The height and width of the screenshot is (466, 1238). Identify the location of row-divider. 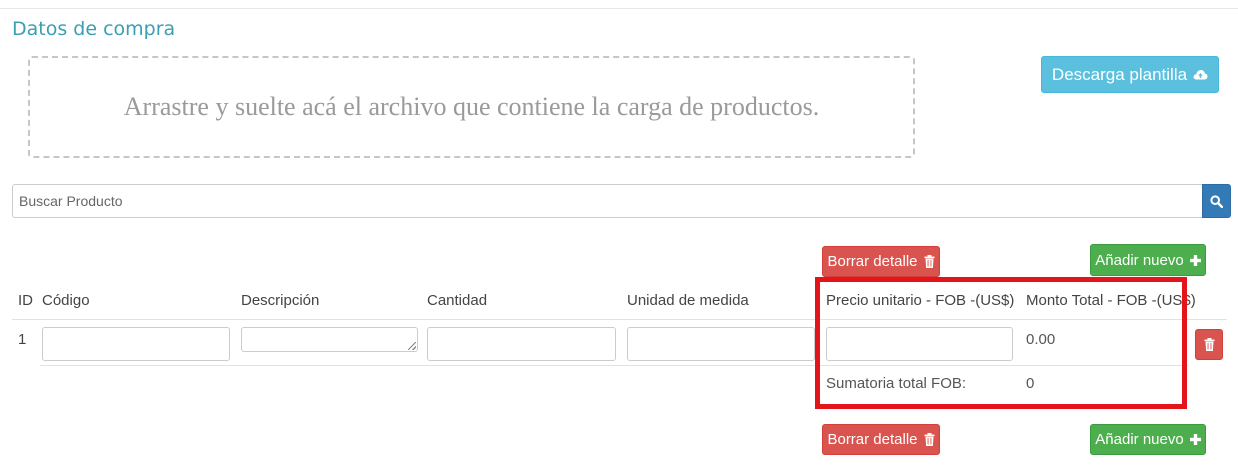
(614, 365).